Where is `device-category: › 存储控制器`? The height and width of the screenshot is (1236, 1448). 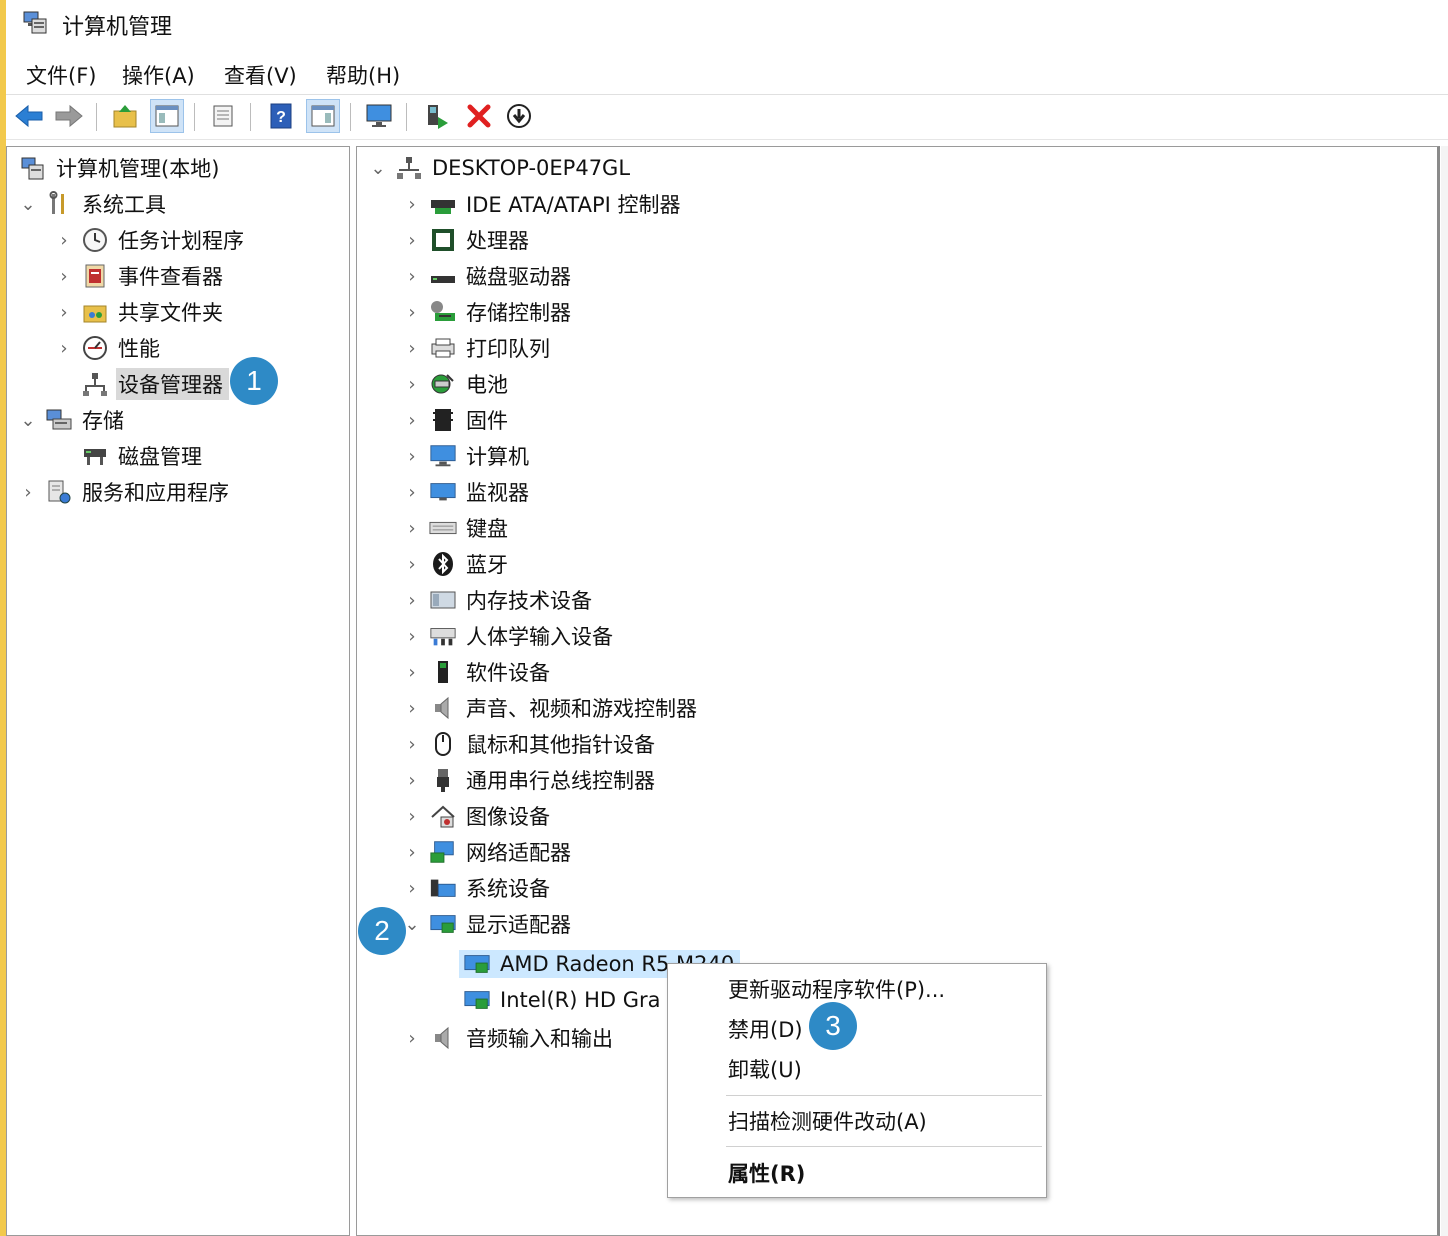
device-category: › 存储控制器 is located at coordinates (487, 312).